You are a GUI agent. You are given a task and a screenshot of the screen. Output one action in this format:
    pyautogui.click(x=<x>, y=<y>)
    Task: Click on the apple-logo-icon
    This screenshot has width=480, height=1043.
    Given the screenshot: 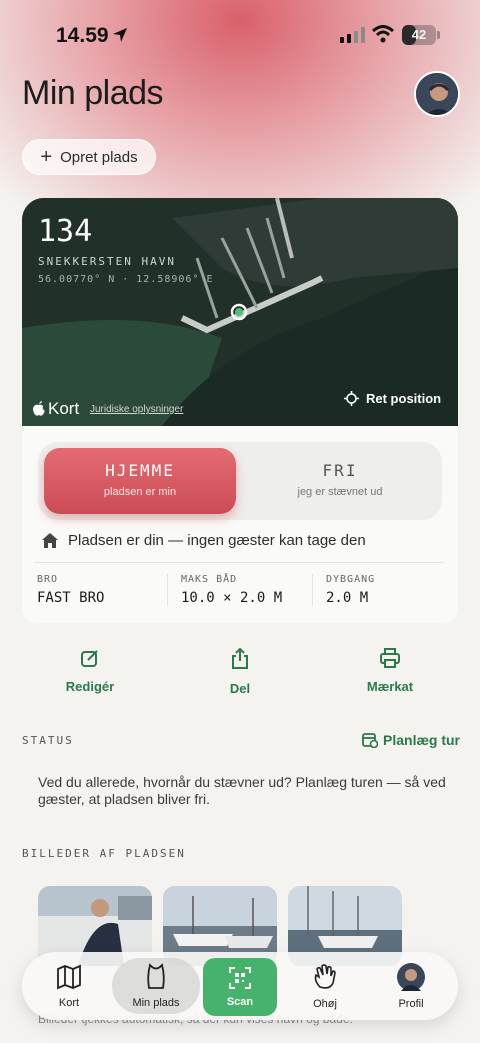 What is the action you would take?
    pyautogui.click(x=39, y=408)
    